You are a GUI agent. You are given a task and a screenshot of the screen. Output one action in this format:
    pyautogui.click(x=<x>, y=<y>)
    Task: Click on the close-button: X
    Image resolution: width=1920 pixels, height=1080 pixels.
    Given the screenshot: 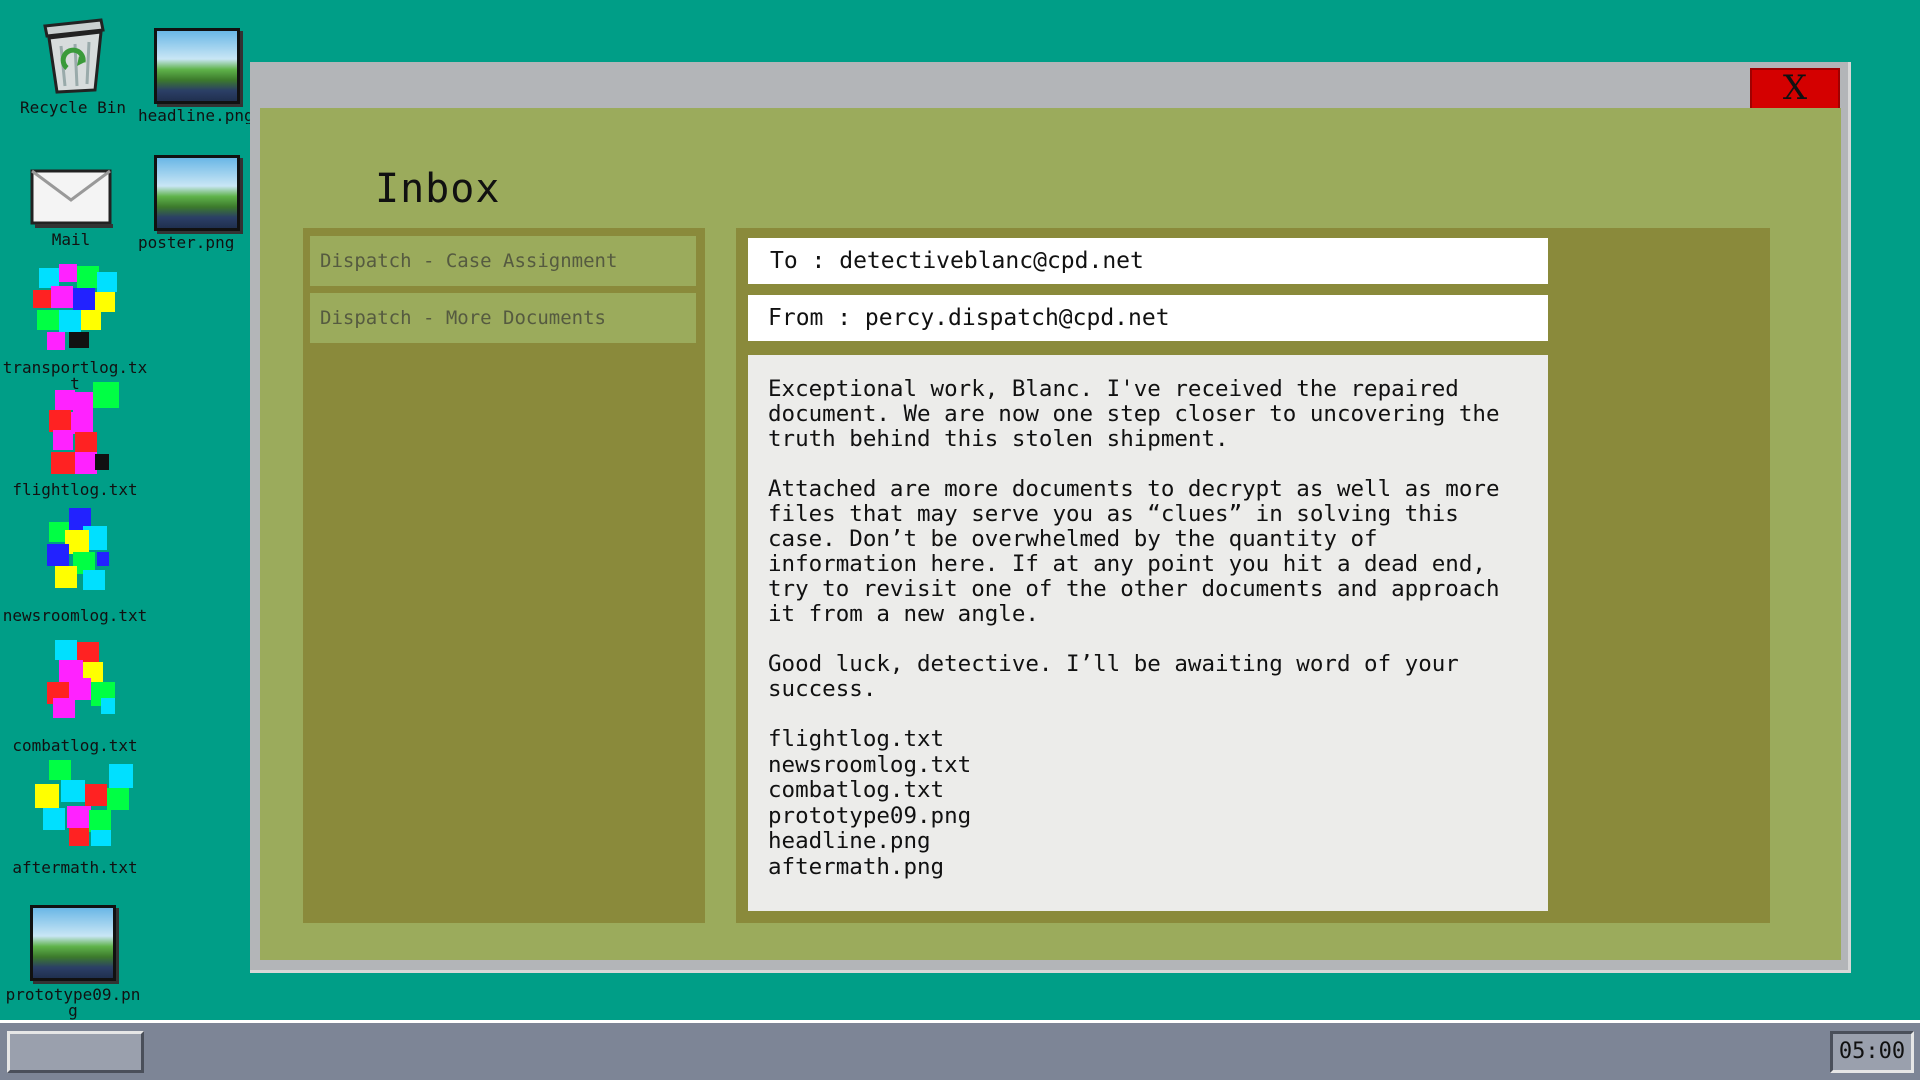 What is the action you would take?
    pyautogui.click(x=1795, y=89)
    